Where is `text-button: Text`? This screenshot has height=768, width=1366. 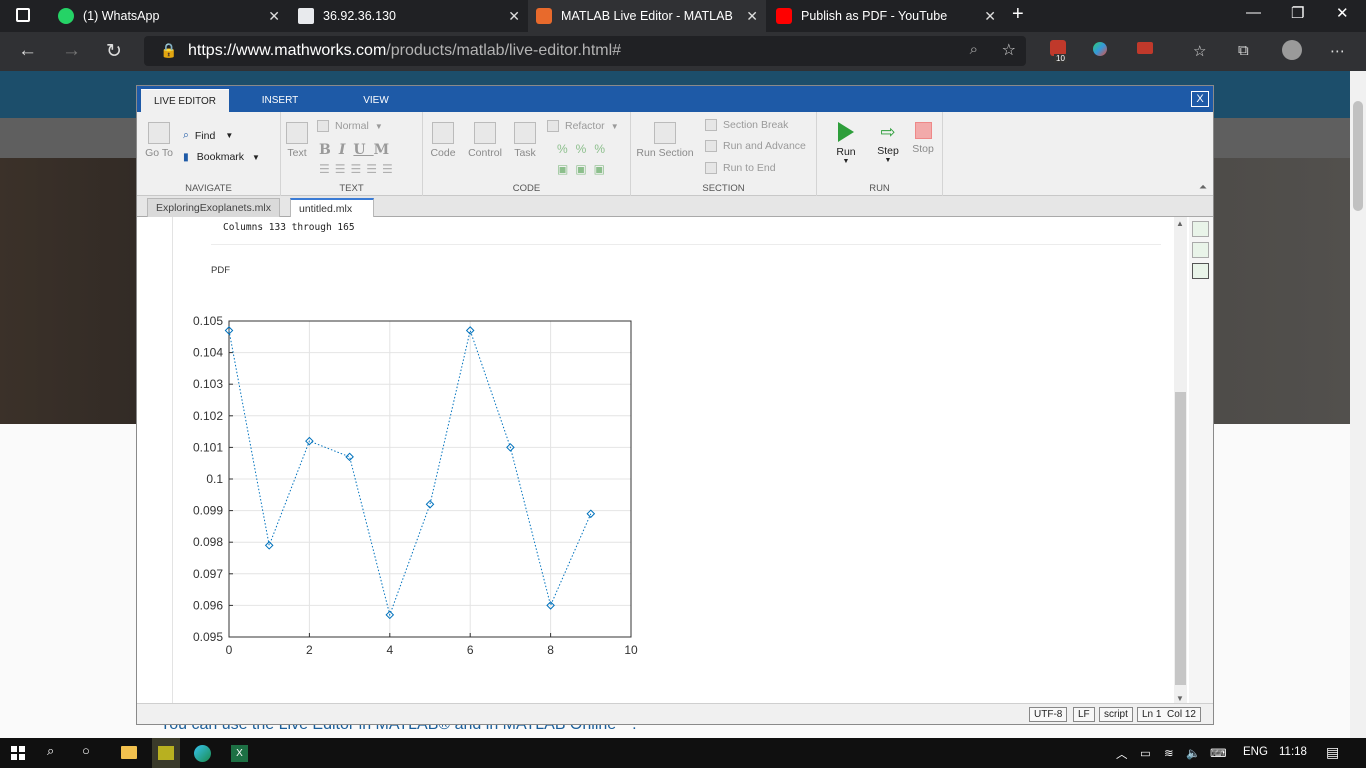
text-button: Text is located at coordinates (297, 140).